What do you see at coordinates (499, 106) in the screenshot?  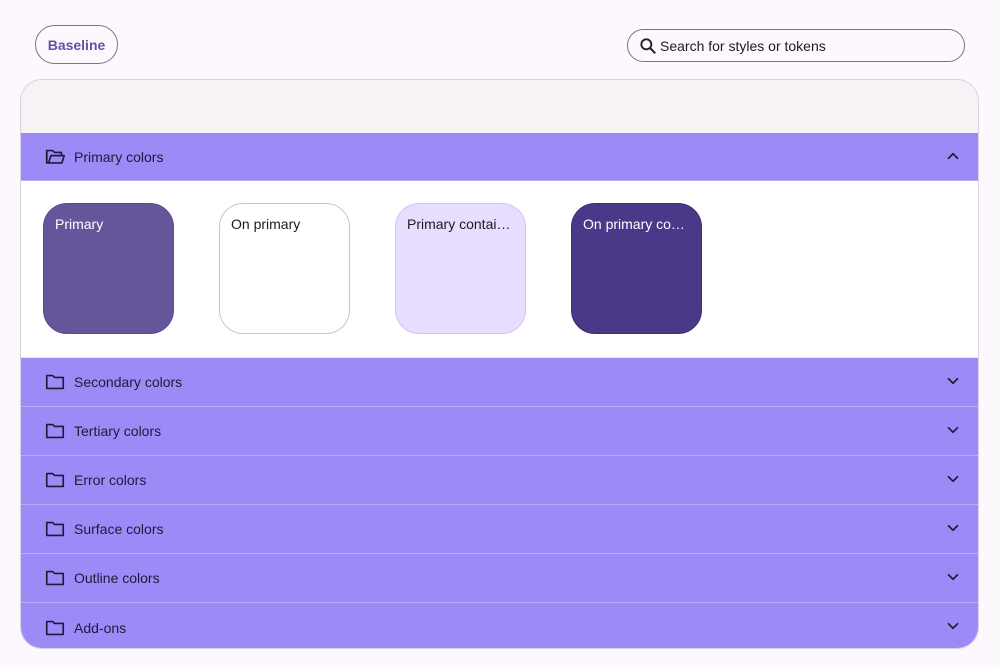 I see `panel-header-area` at bounding box center [499, 106].